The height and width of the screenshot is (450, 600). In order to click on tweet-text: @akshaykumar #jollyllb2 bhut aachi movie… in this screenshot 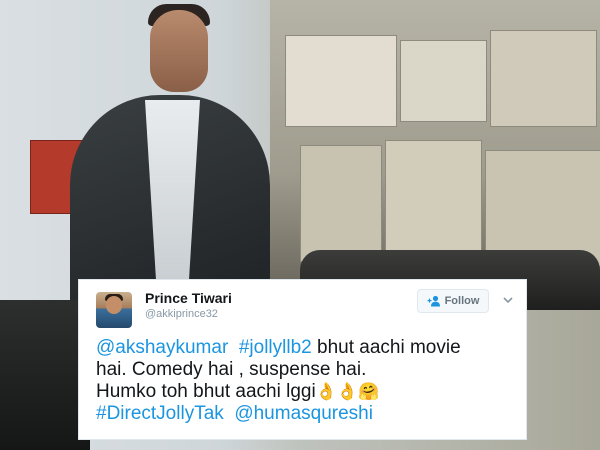, I will do `click(306, 381)`.